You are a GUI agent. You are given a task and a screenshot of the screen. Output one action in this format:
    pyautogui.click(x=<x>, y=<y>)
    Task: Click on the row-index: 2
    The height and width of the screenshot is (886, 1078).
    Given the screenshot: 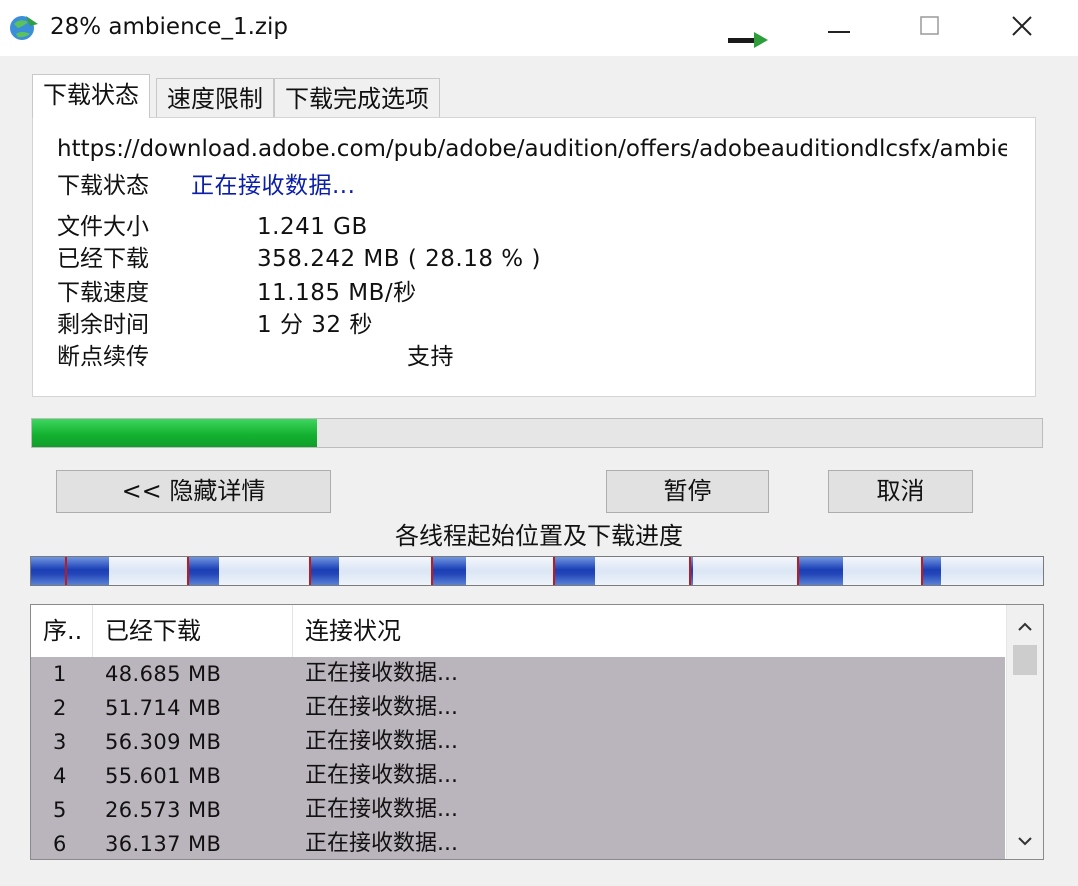 What is the action you would take?
    pyautogui.click(x=60, y=708)
    